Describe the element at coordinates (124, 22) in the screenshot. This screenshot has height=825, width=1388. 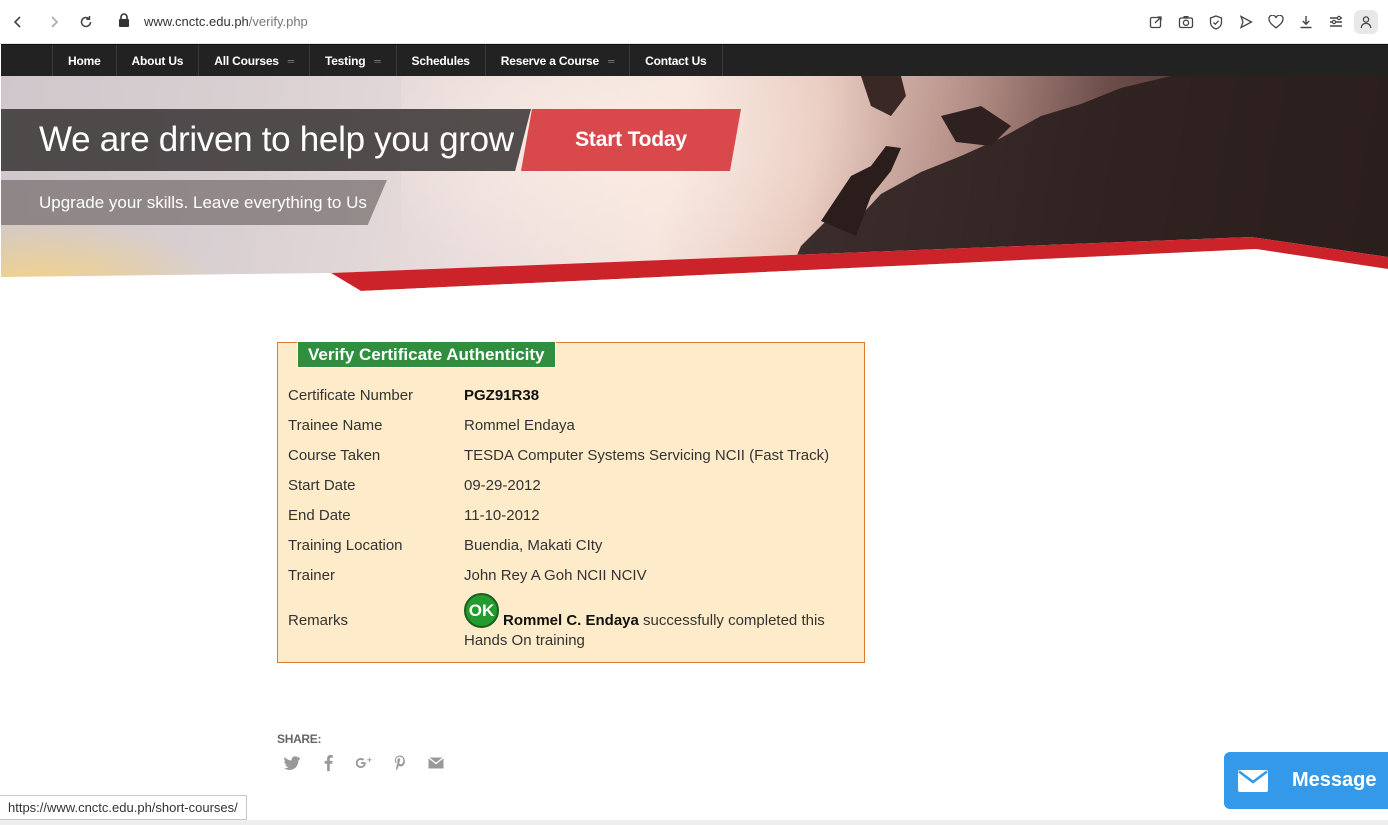
I see `lock-icon` at that location.